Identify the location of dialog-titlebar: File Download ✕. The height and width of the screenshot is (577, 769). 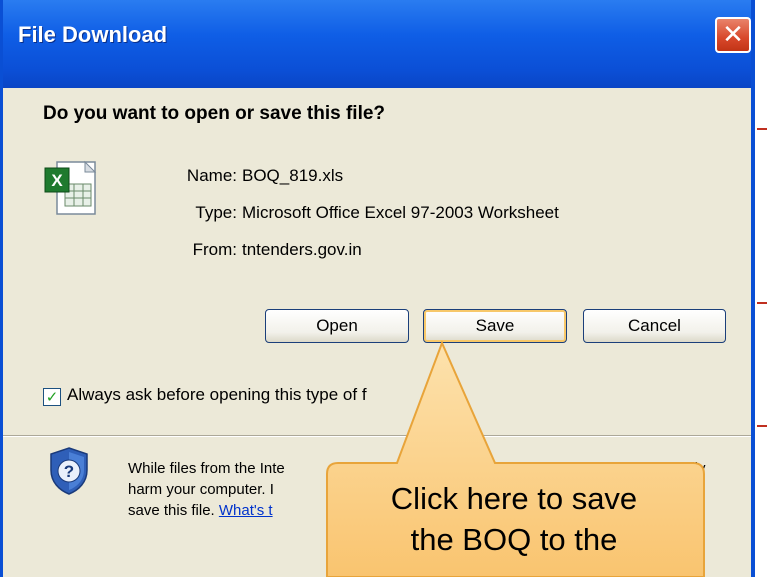
(377, 44).